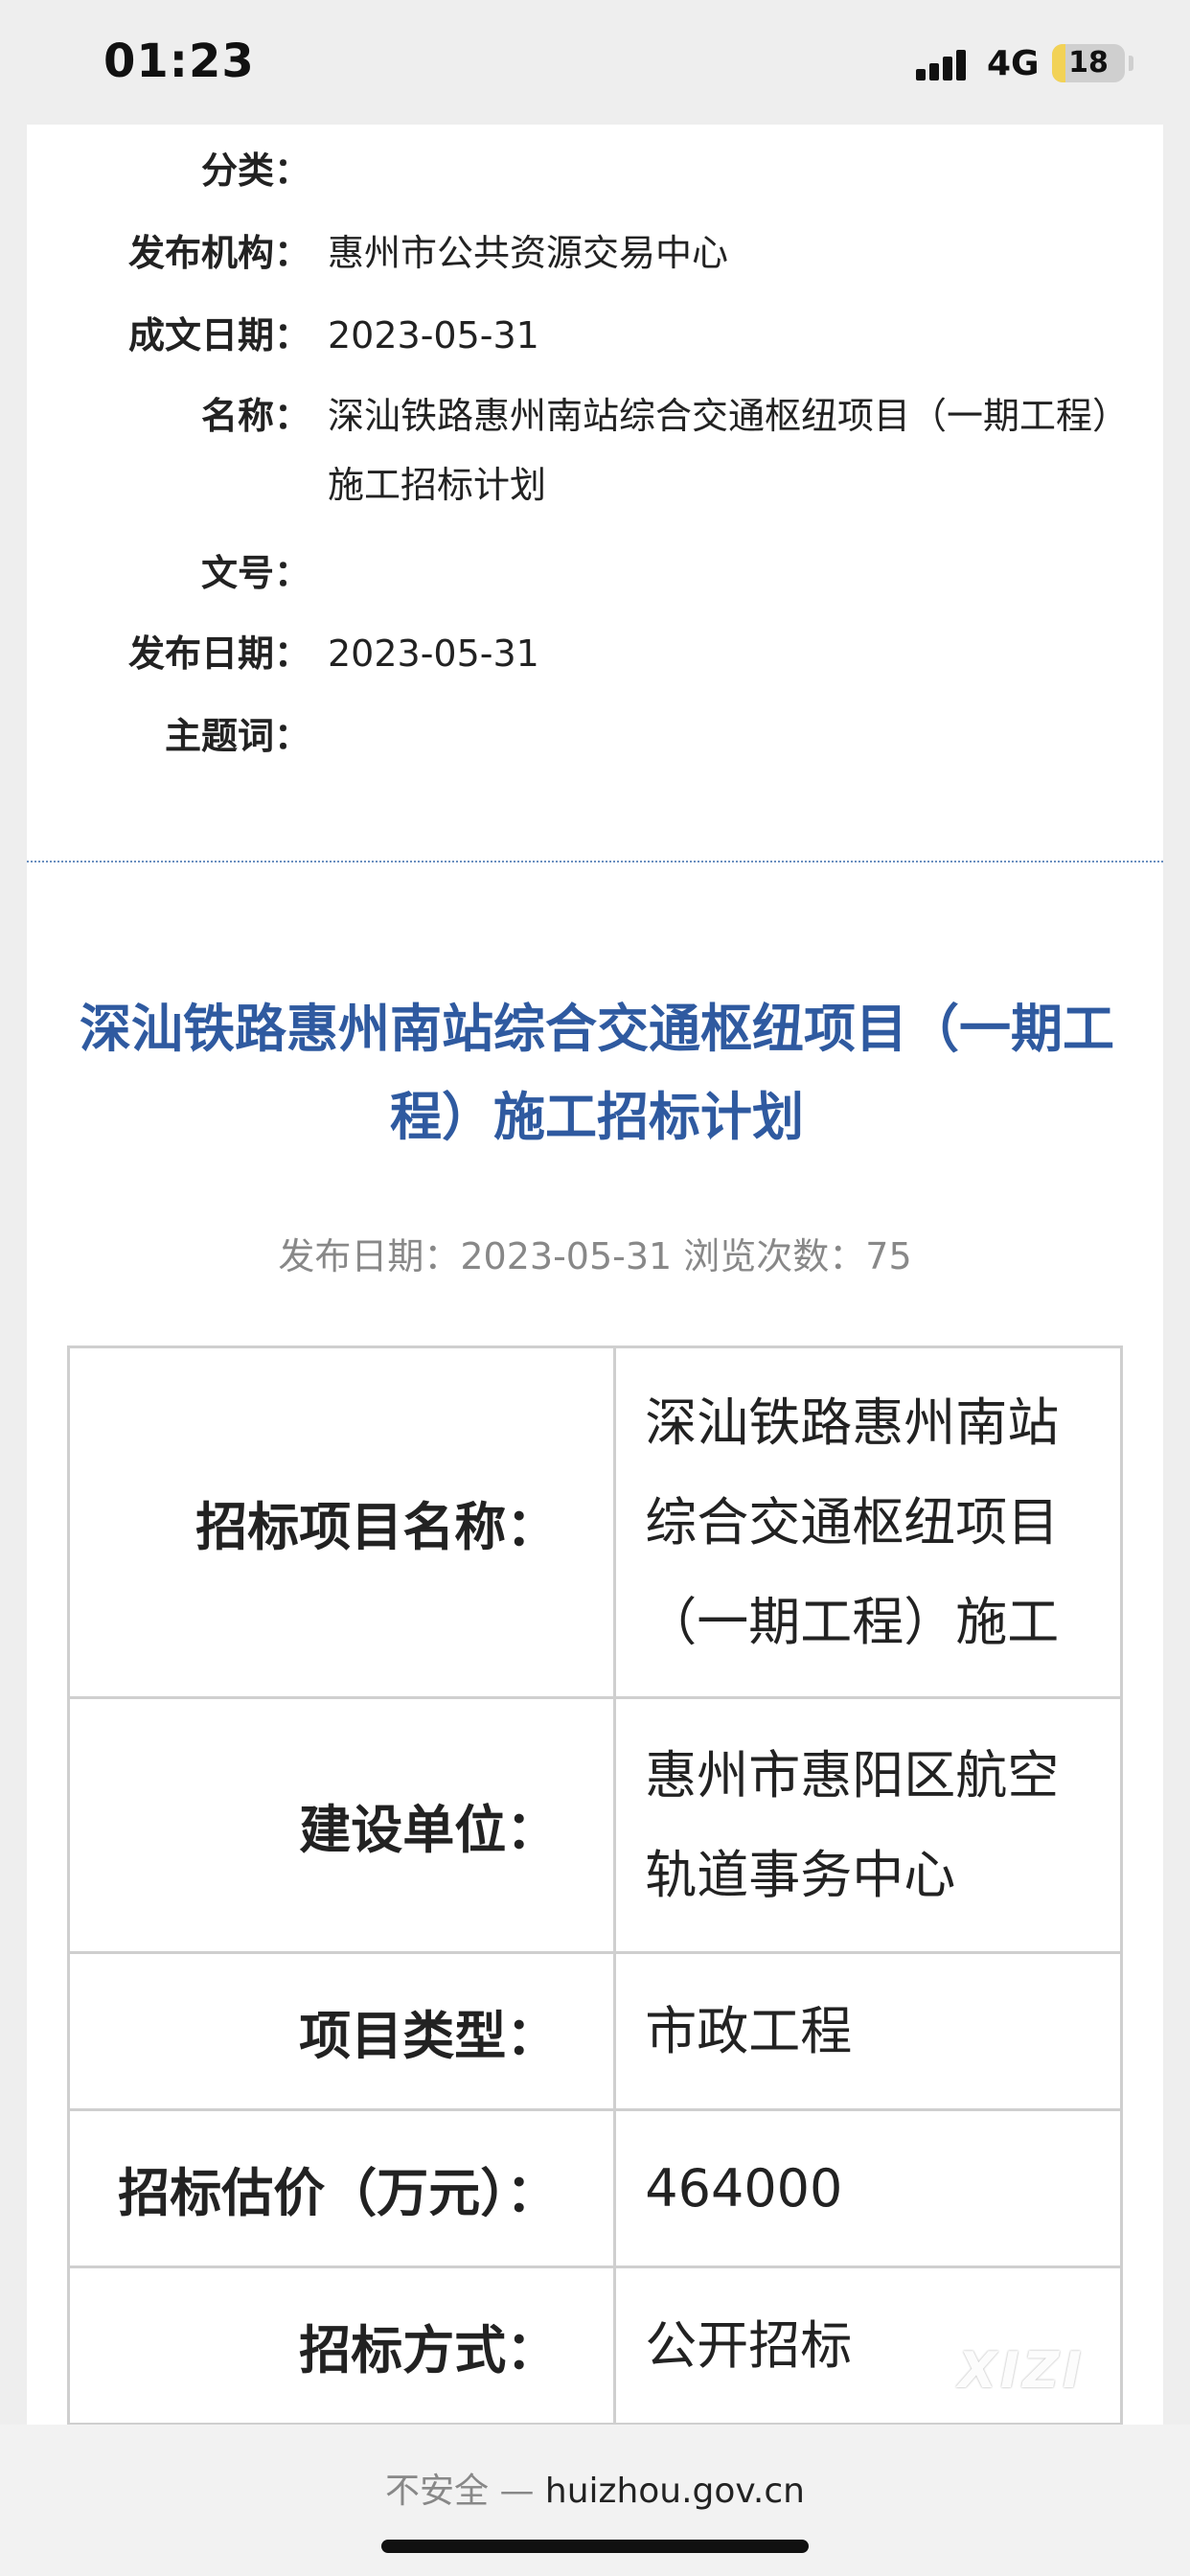 This screenshot has height=2576, width=1190. I want to click on battery-level: 18, so click(1089, 63).